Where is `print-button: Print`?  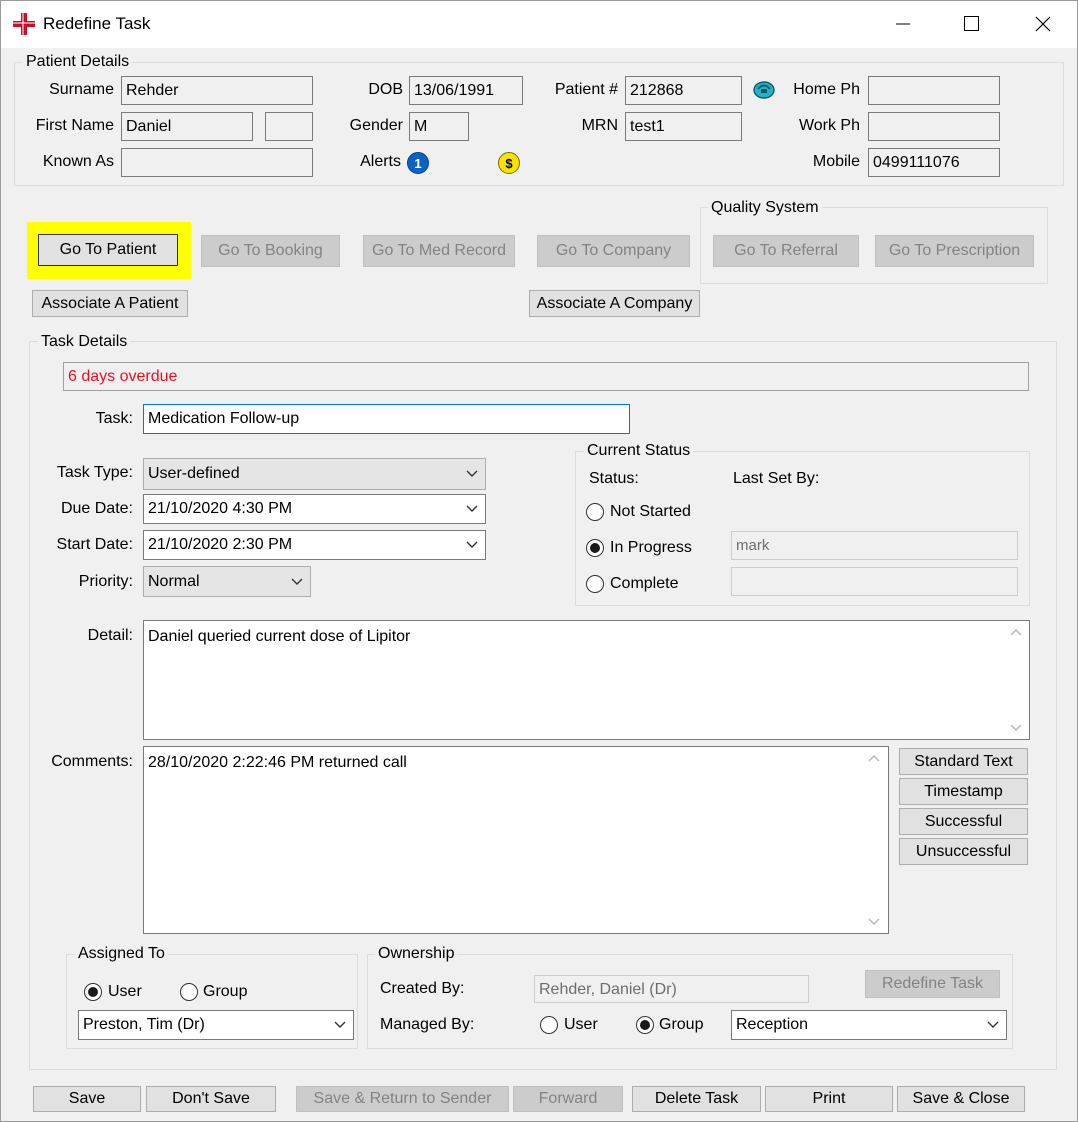 print-button: Print is located at coordinates (829, 1099).